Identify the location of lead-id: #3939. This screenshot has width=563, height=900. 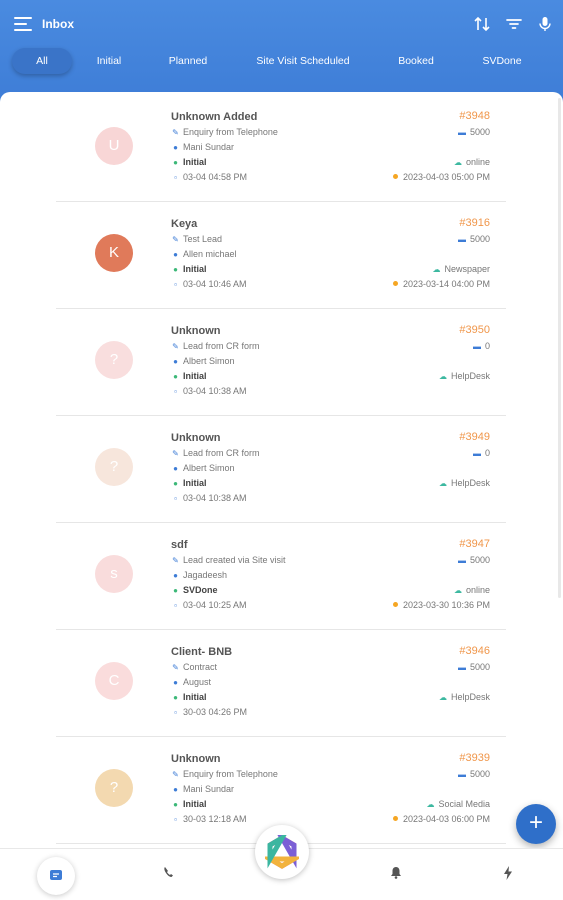
(474, 758).